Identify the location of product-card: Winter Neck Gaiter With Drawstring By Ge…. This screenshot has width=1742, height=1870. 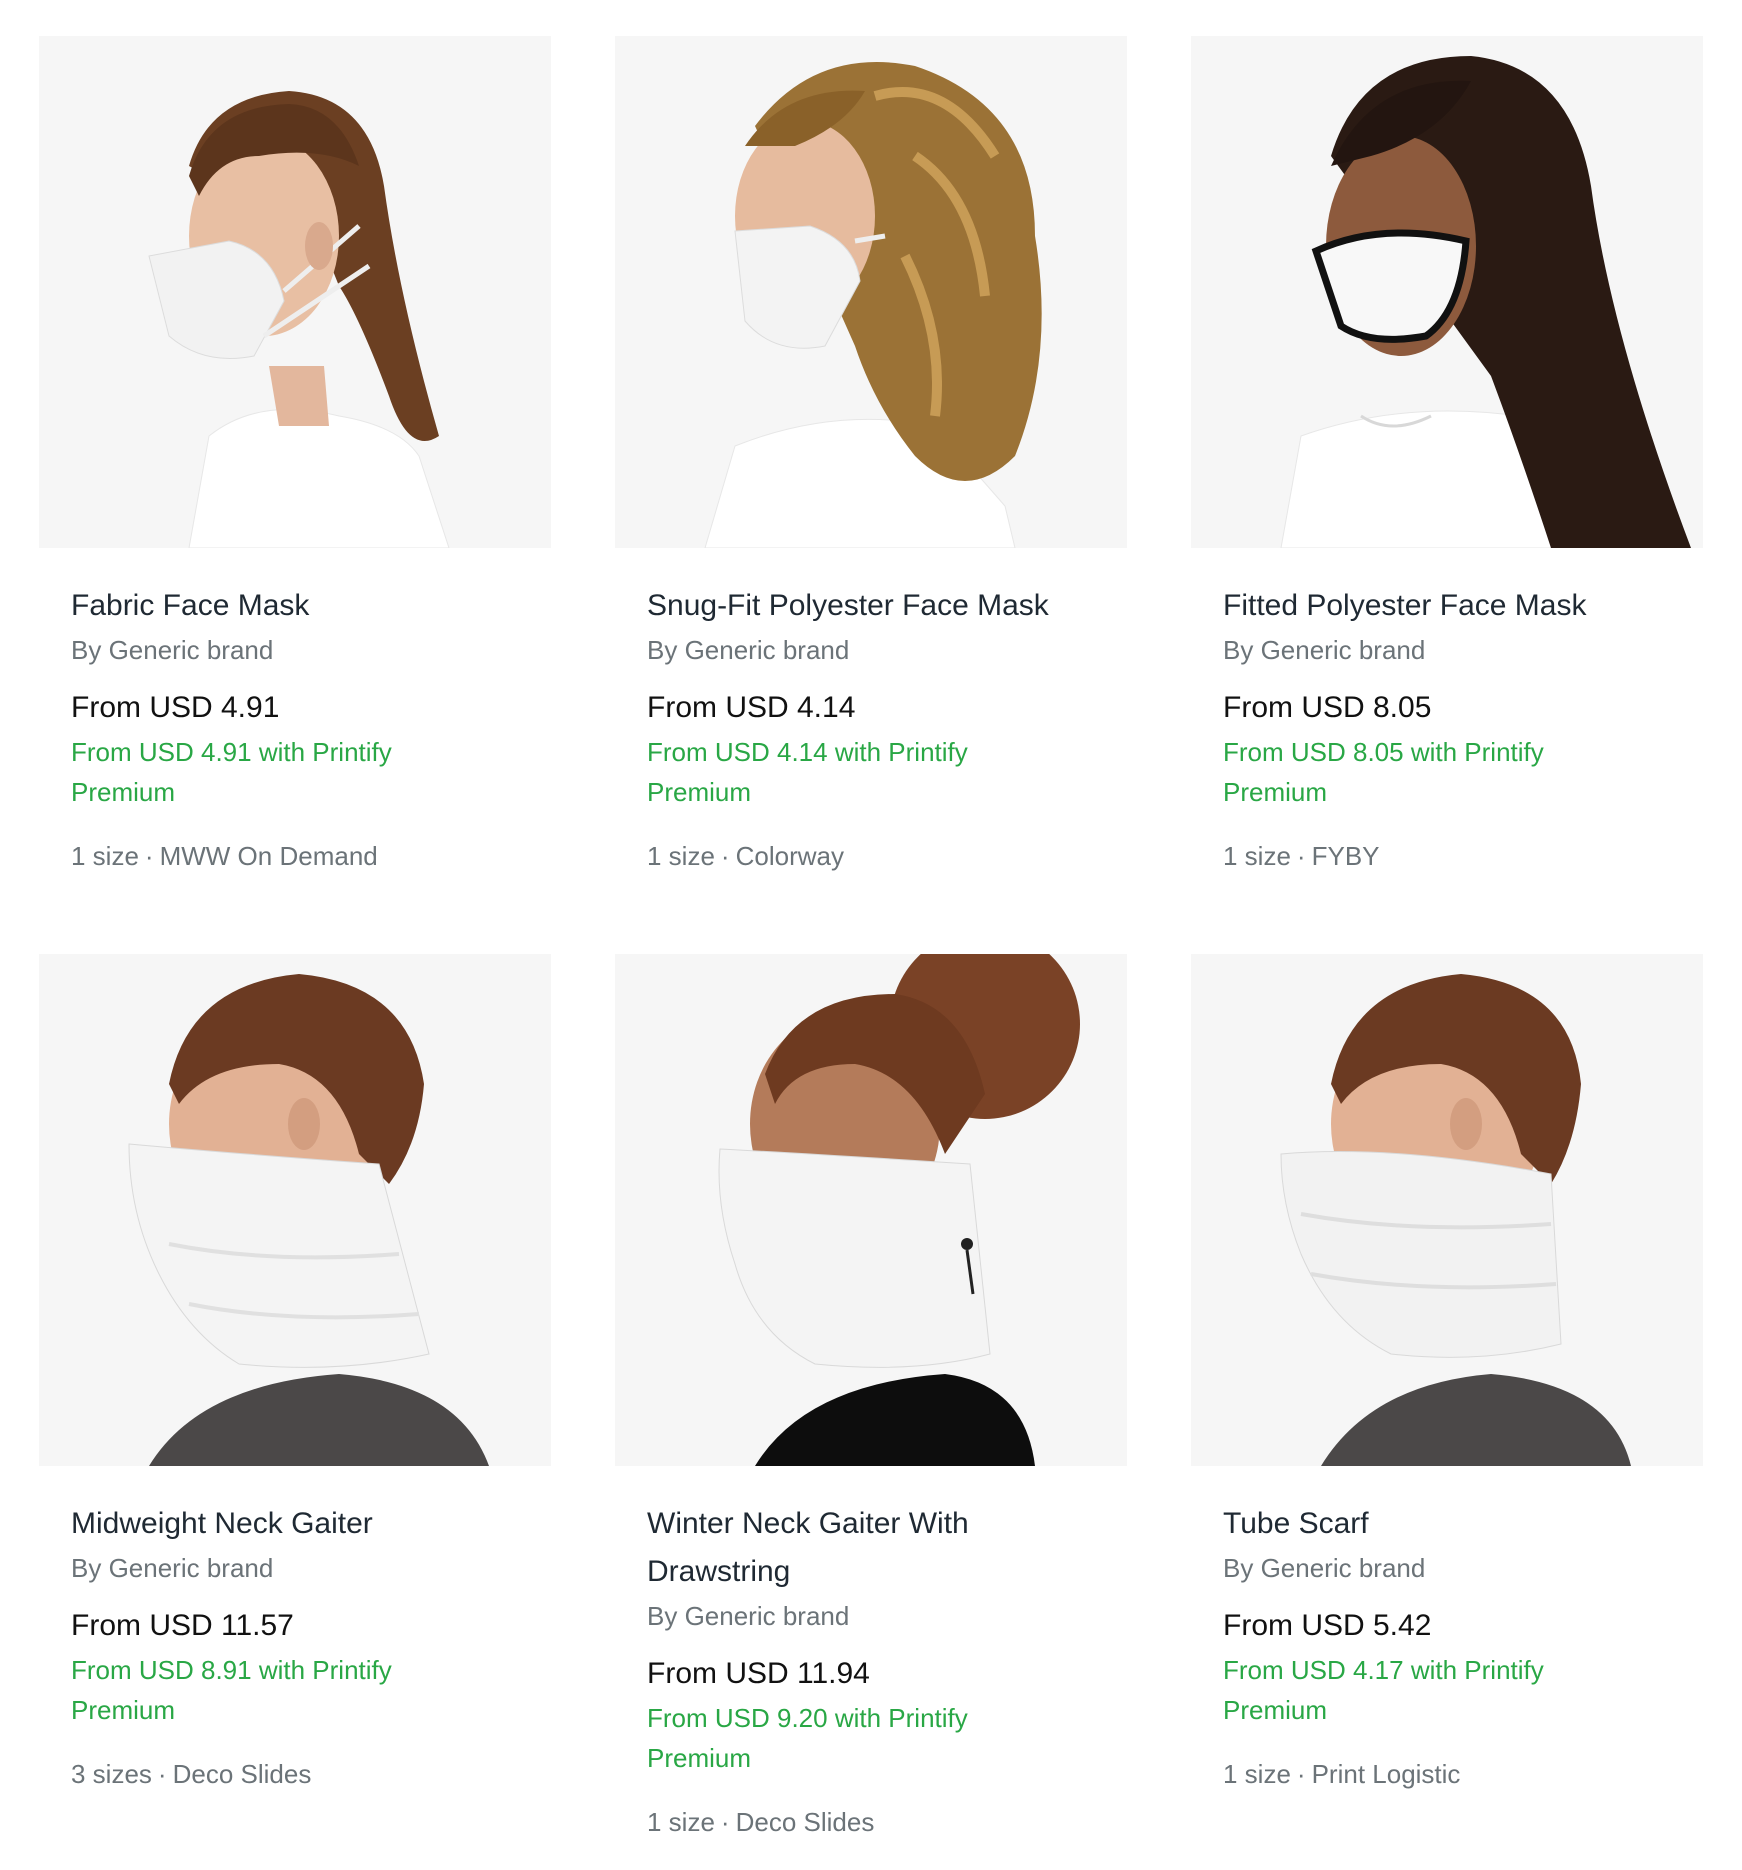
(871, 1398).